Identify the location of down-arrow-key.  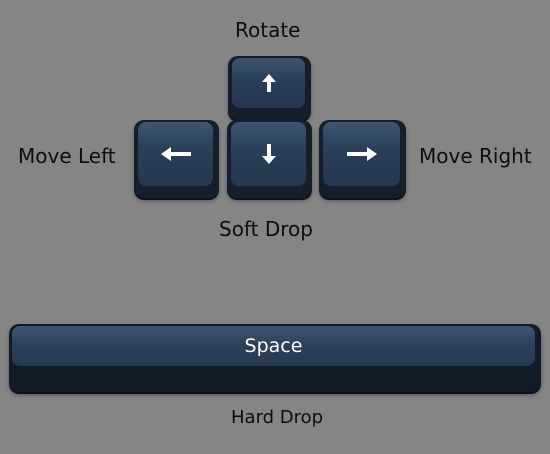
(269, 159).